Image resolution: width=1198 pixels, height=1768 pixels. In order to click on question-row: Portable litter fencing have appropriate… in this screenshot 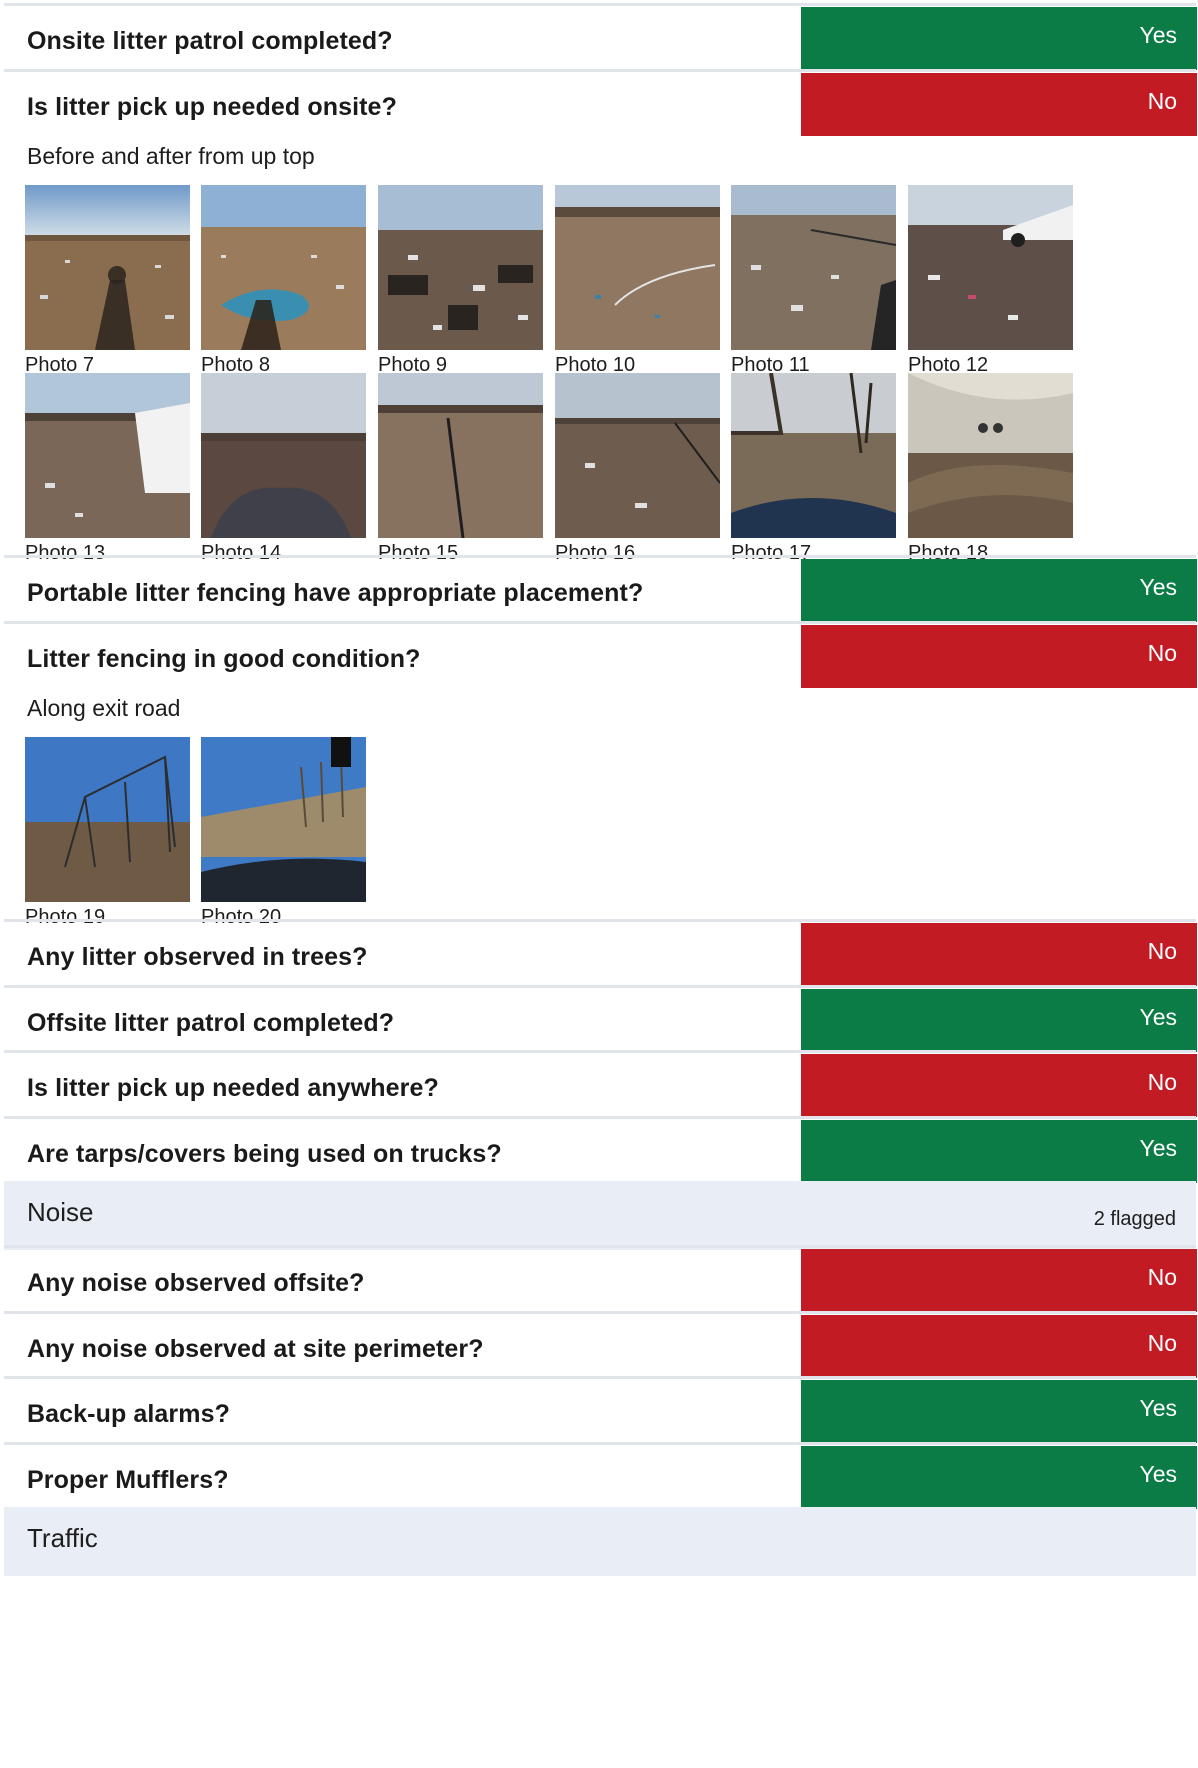, I will do `click(600, 592)`.